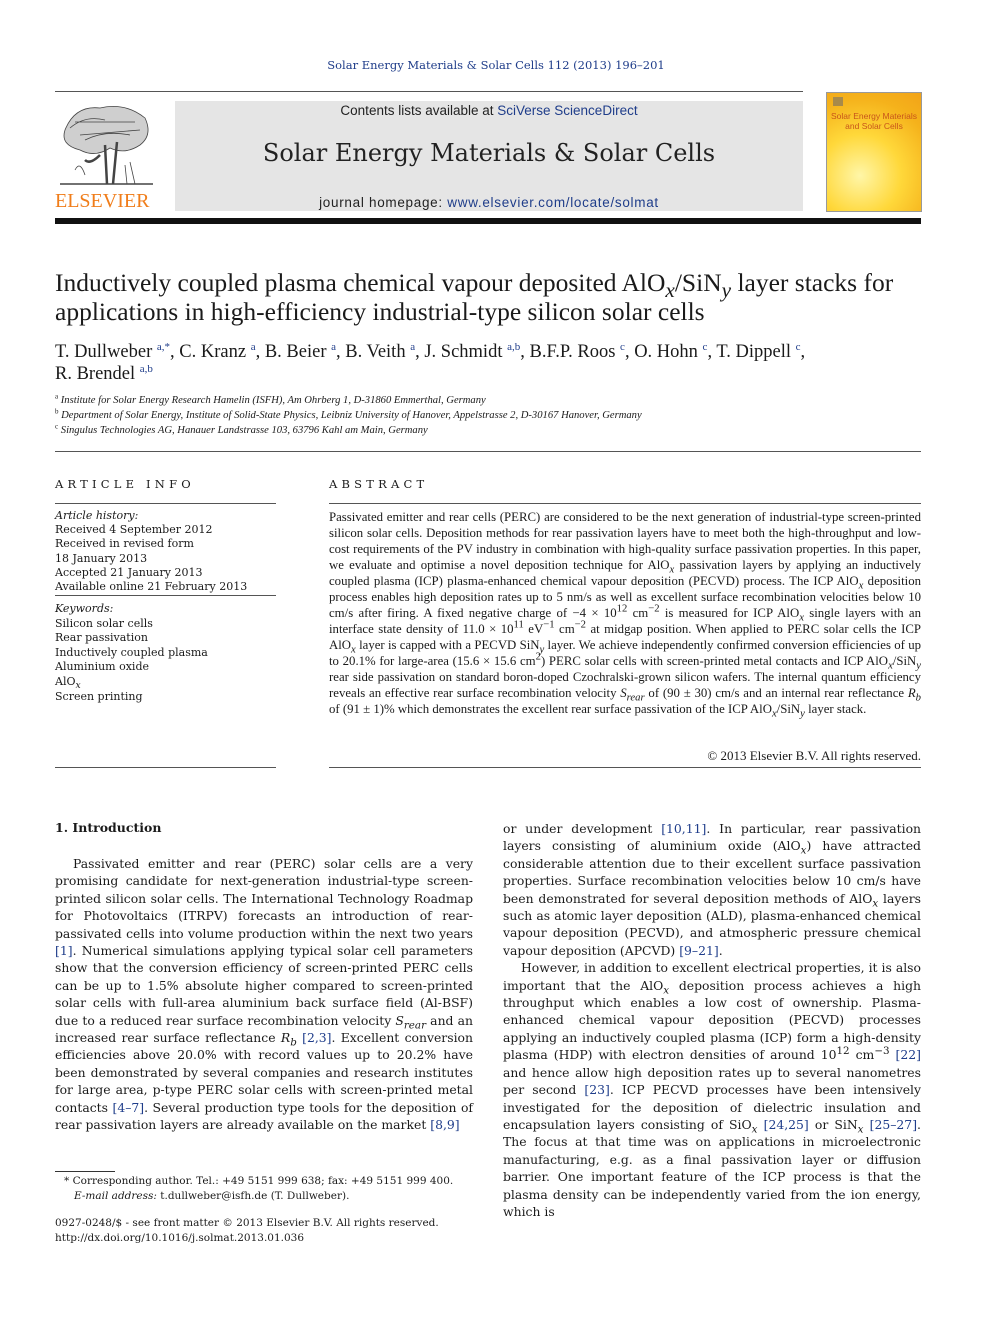 The height and width of the screenshot is (1323, 992). What do you see at coordinates (419, 110) in the screenshot?
I see `contents-label: Contents lists available at` at bounding box center [419, 110].